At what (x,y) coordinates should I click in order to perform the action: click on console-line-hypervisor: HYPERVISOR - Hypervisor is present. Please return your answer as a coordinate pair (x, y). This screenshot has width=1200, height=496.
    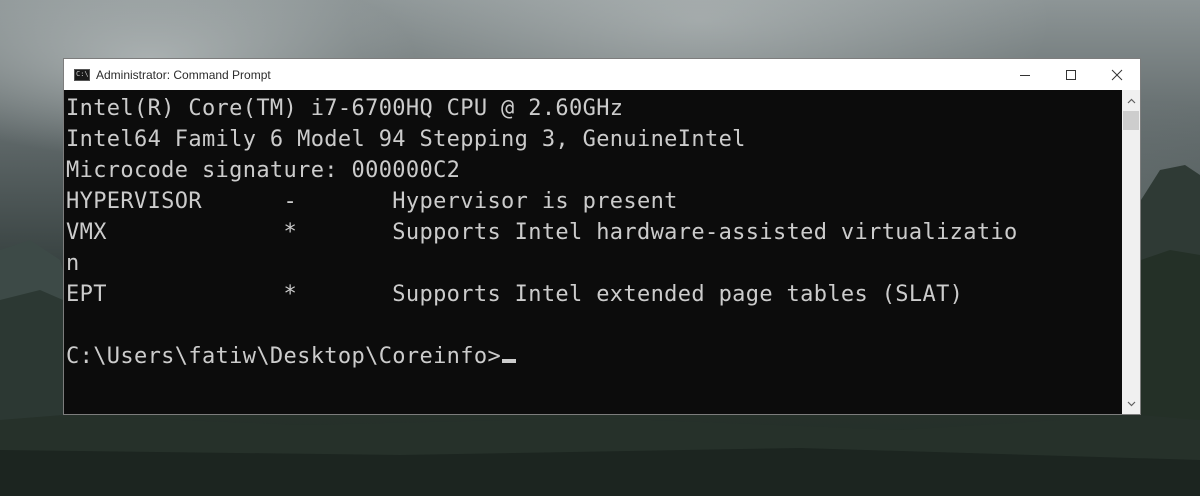
    Looking at the image, I should click on (372, 201).